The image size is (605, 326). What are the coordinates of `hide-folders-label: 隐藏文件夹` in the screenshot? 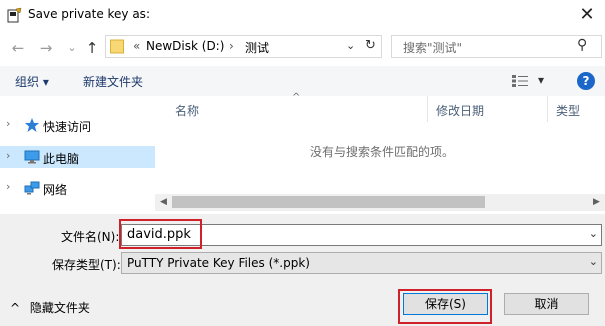 It's located at (60, 308).